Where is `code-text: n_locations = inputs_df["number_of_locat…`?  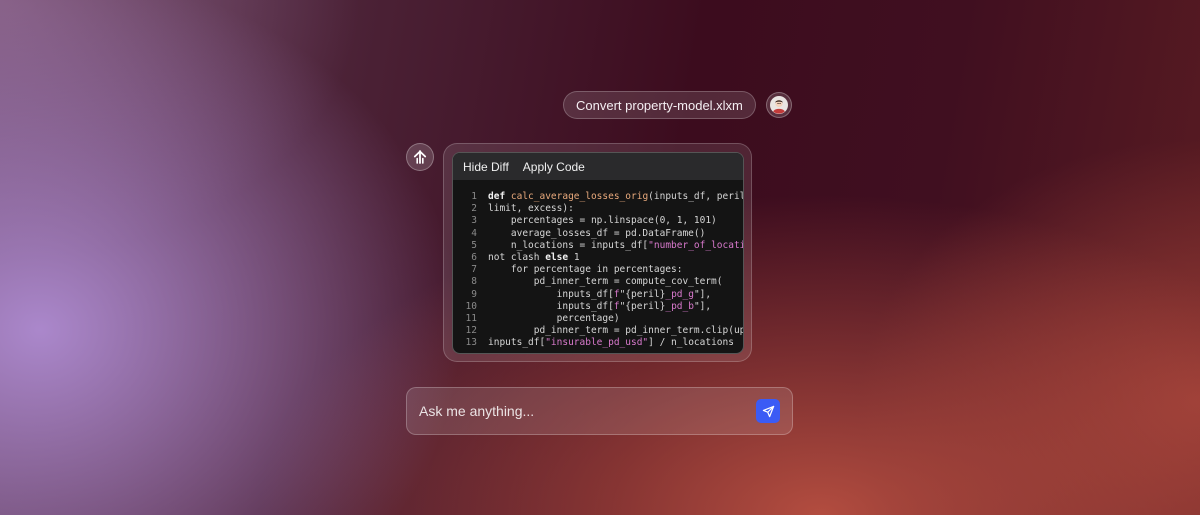 code-text: n_locations = inputs_df["number_of_locat… is located at coordinates (616, 245).